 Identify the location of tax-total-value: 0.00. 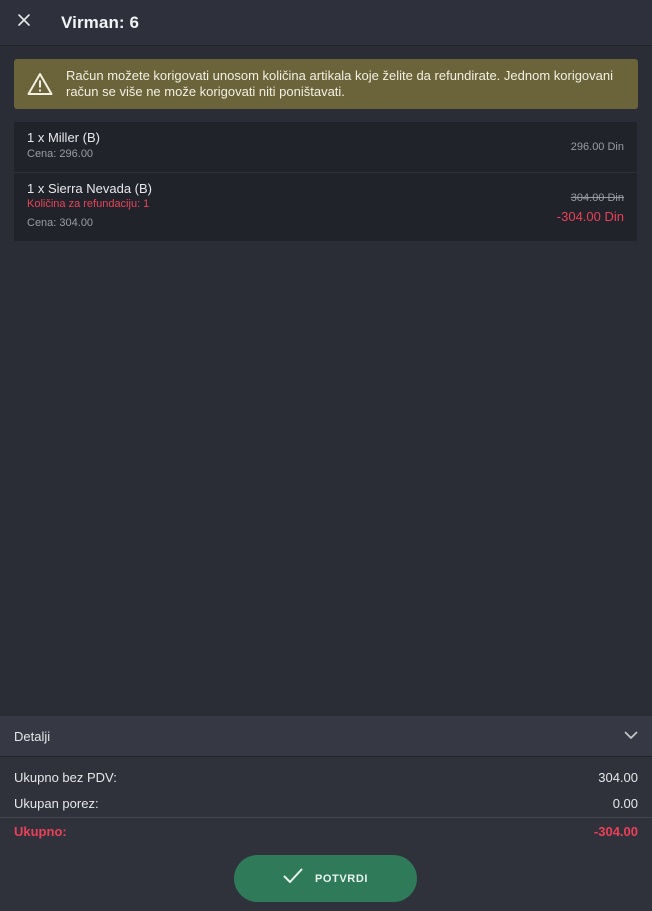
(625, 803).